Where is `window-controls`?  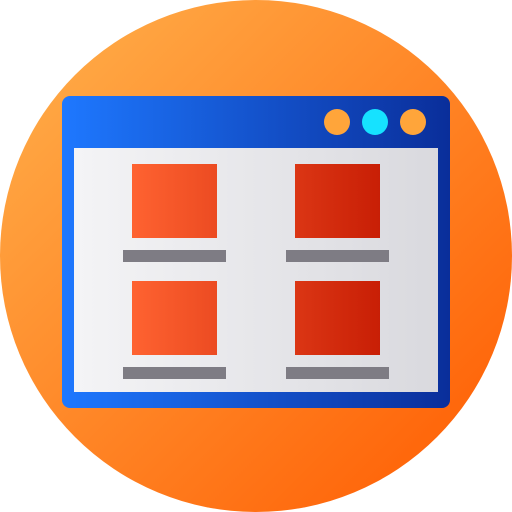
window-controls is located at coordinates (375, 122).